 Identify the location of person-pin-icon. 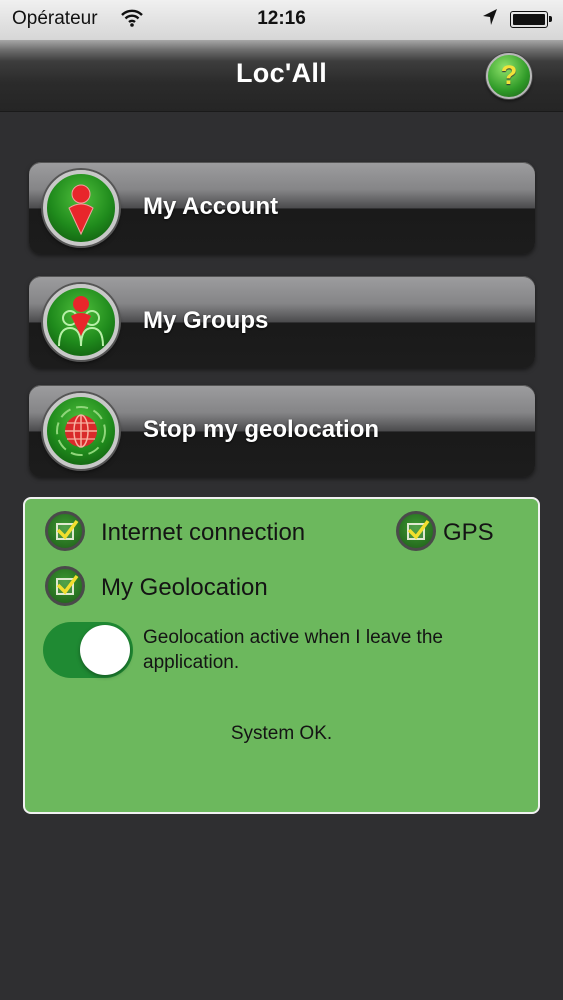
(81, 208).